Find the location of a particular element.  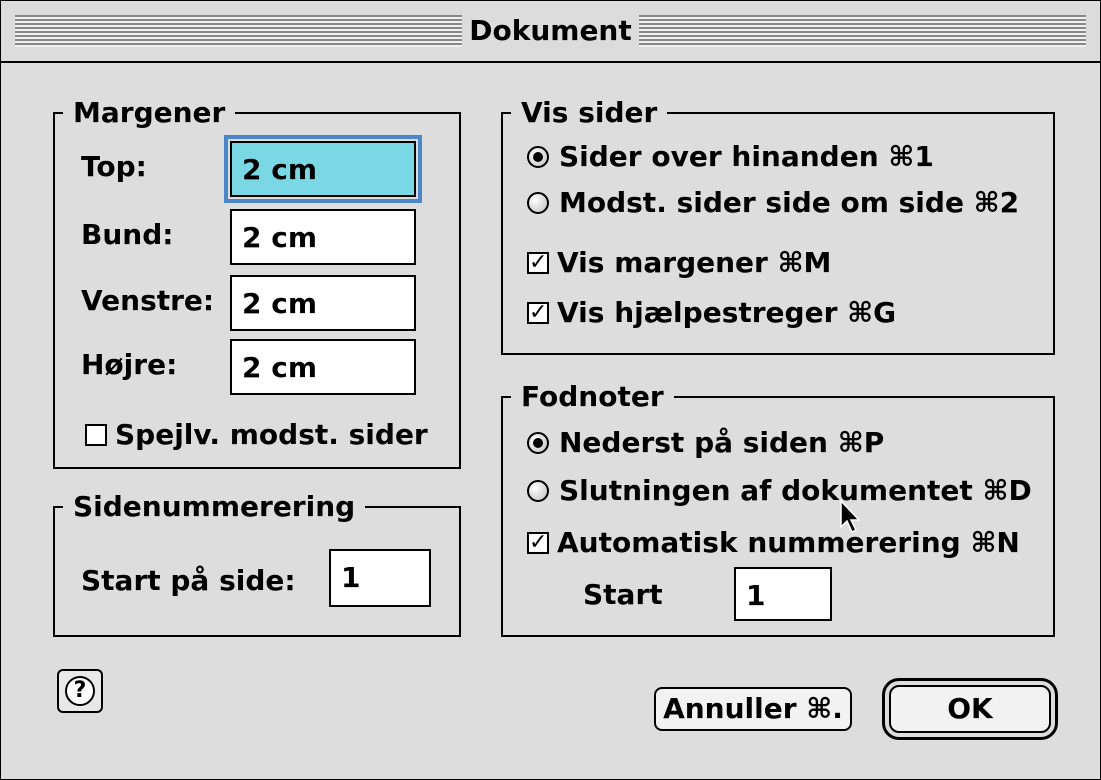

footnote-start-label: Start is located at coordinates (623, 594).